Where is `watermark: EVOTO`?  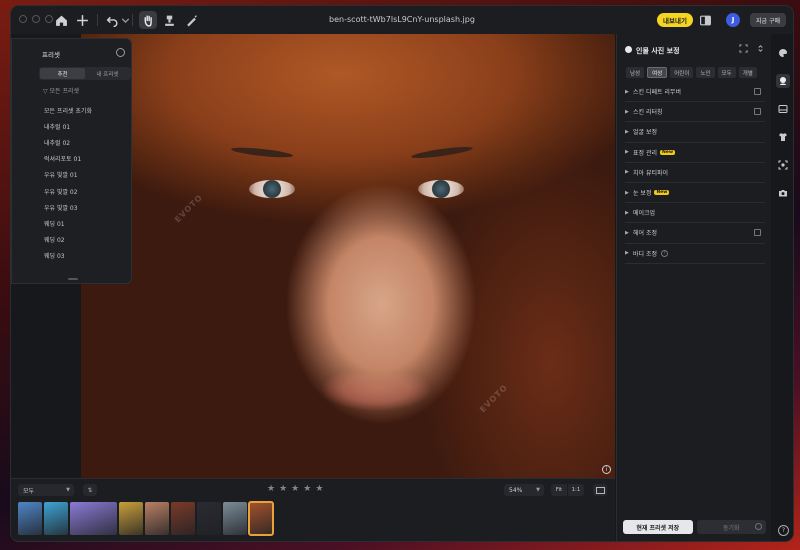 watermark: EVOTO is located at coordinates (189, 208).